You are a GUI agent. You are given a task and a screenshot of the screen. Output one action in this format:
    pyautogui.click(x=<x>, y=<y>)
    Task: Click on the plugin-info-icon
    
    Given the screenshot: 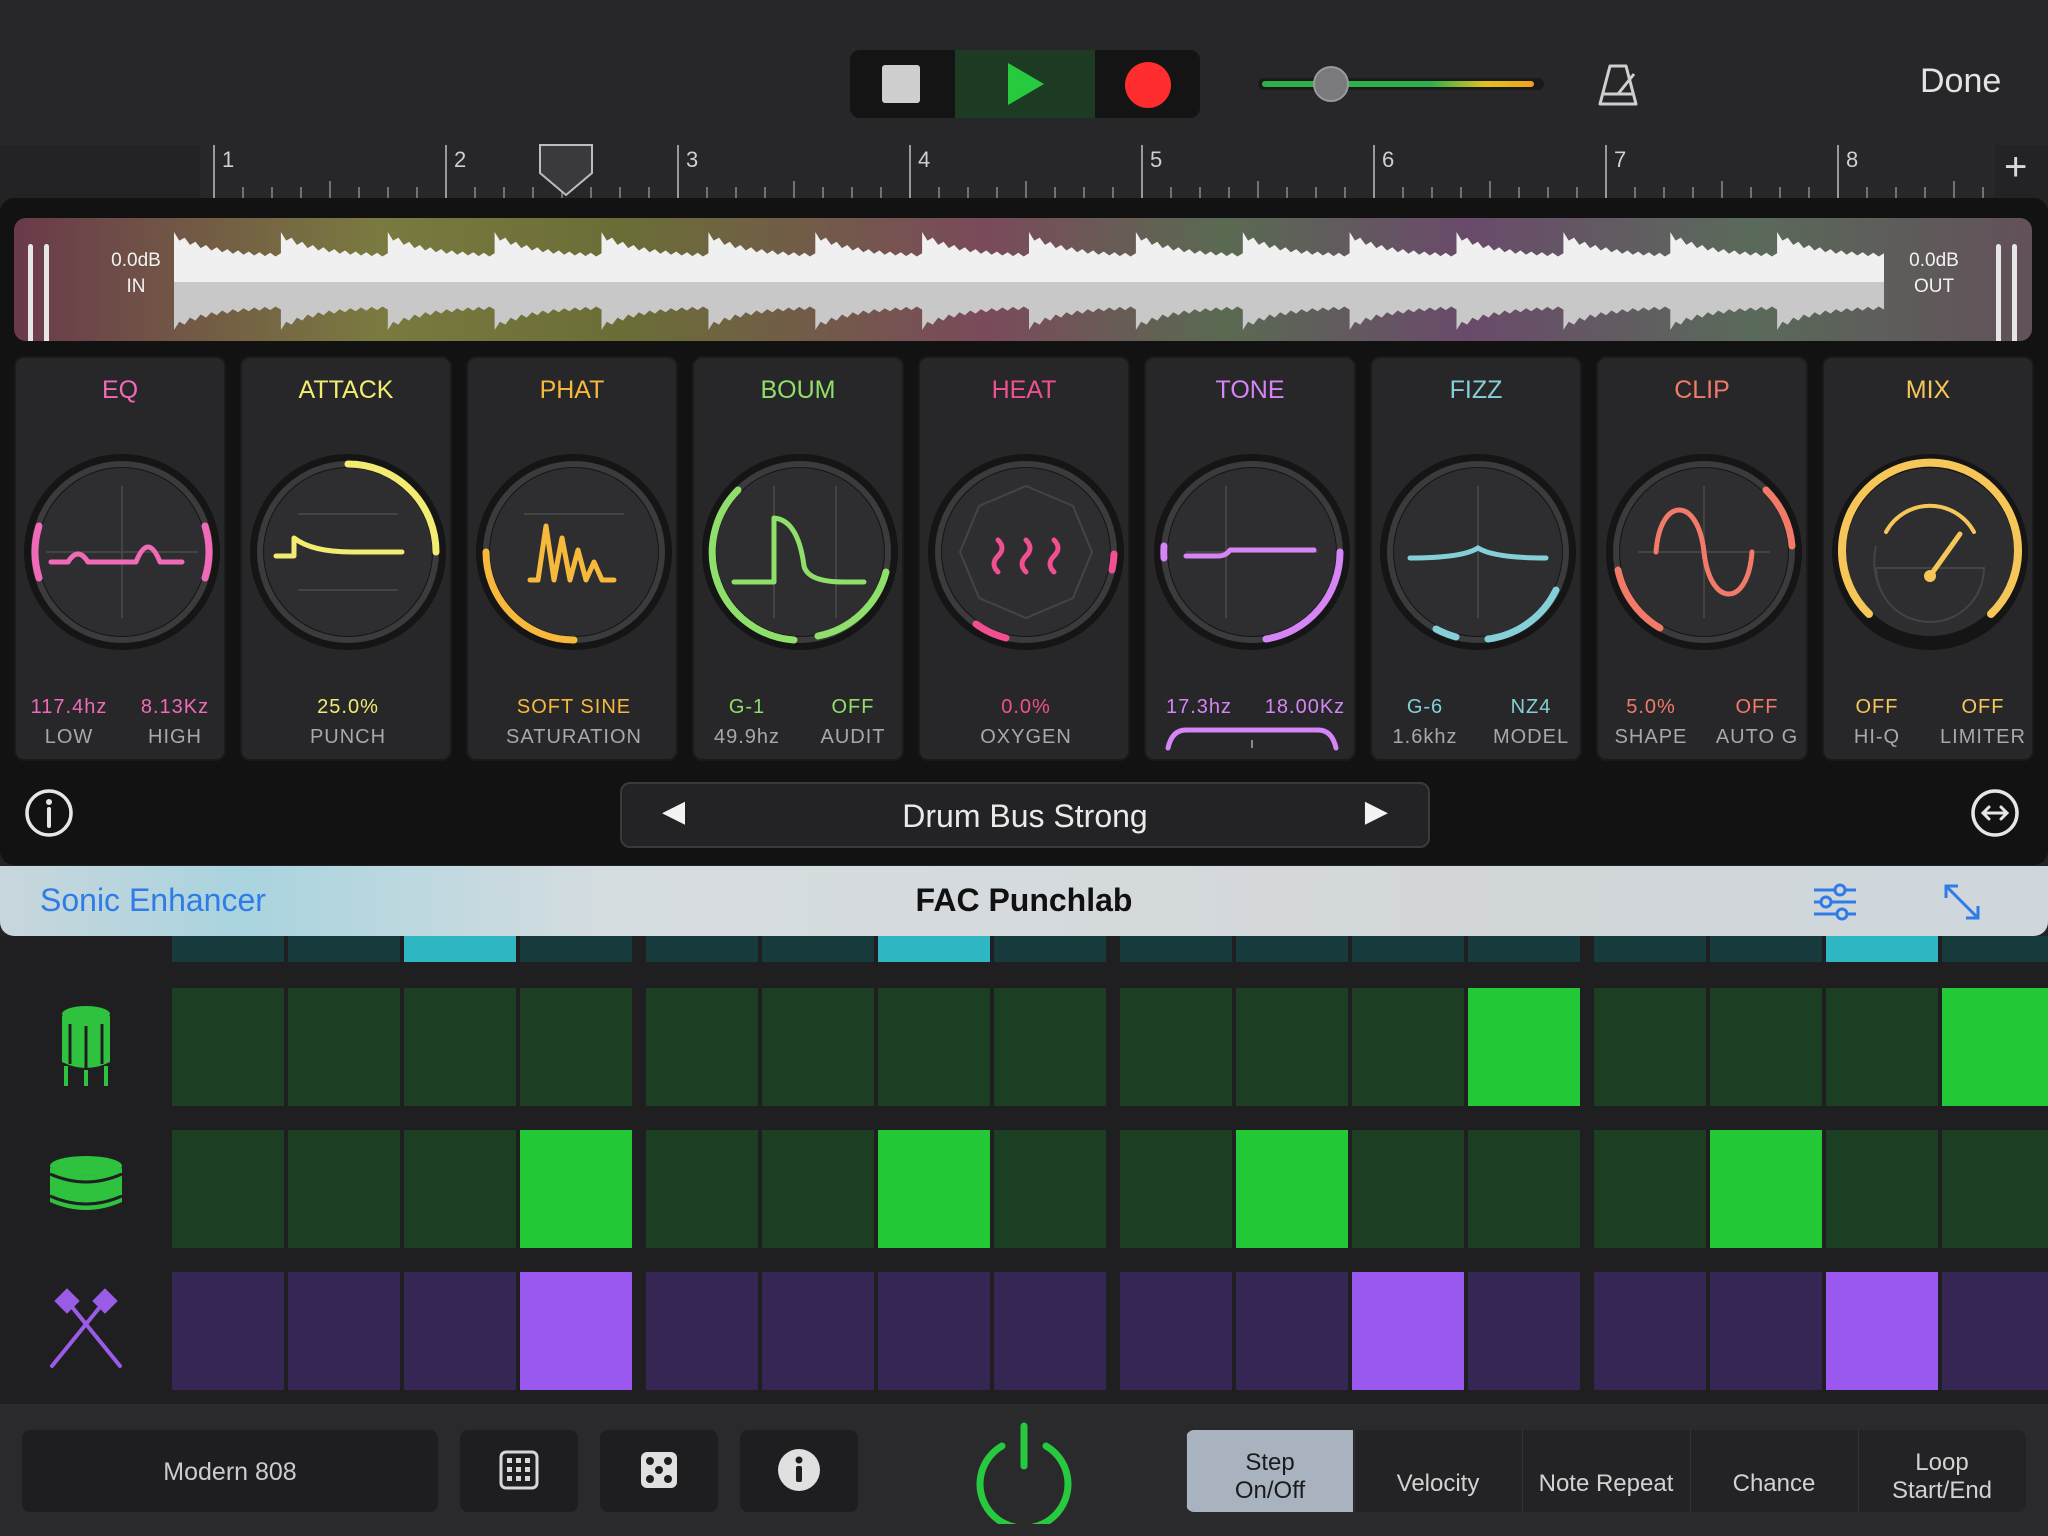 What is the action you would take?
    pyautogui.click(x=49, y=813)
    